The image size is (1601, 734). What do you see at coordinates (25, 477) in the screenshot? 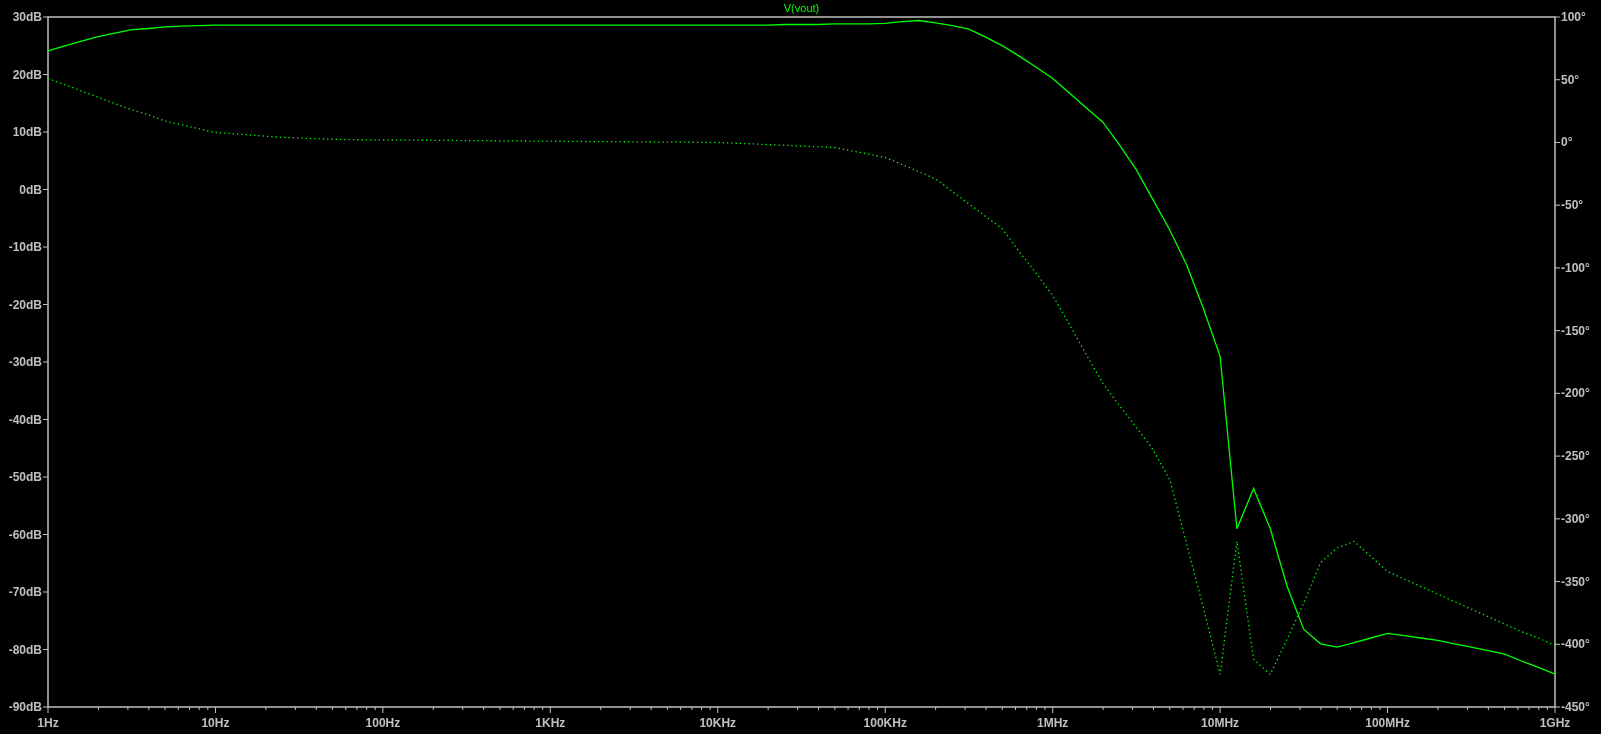
I see `y-axis-label: -50dB` at bounding box center [25, 477].